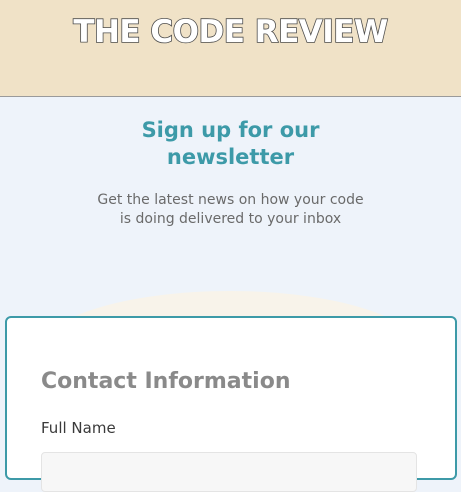  I want to click on full-name-label: Full Name, so click(78, 428).